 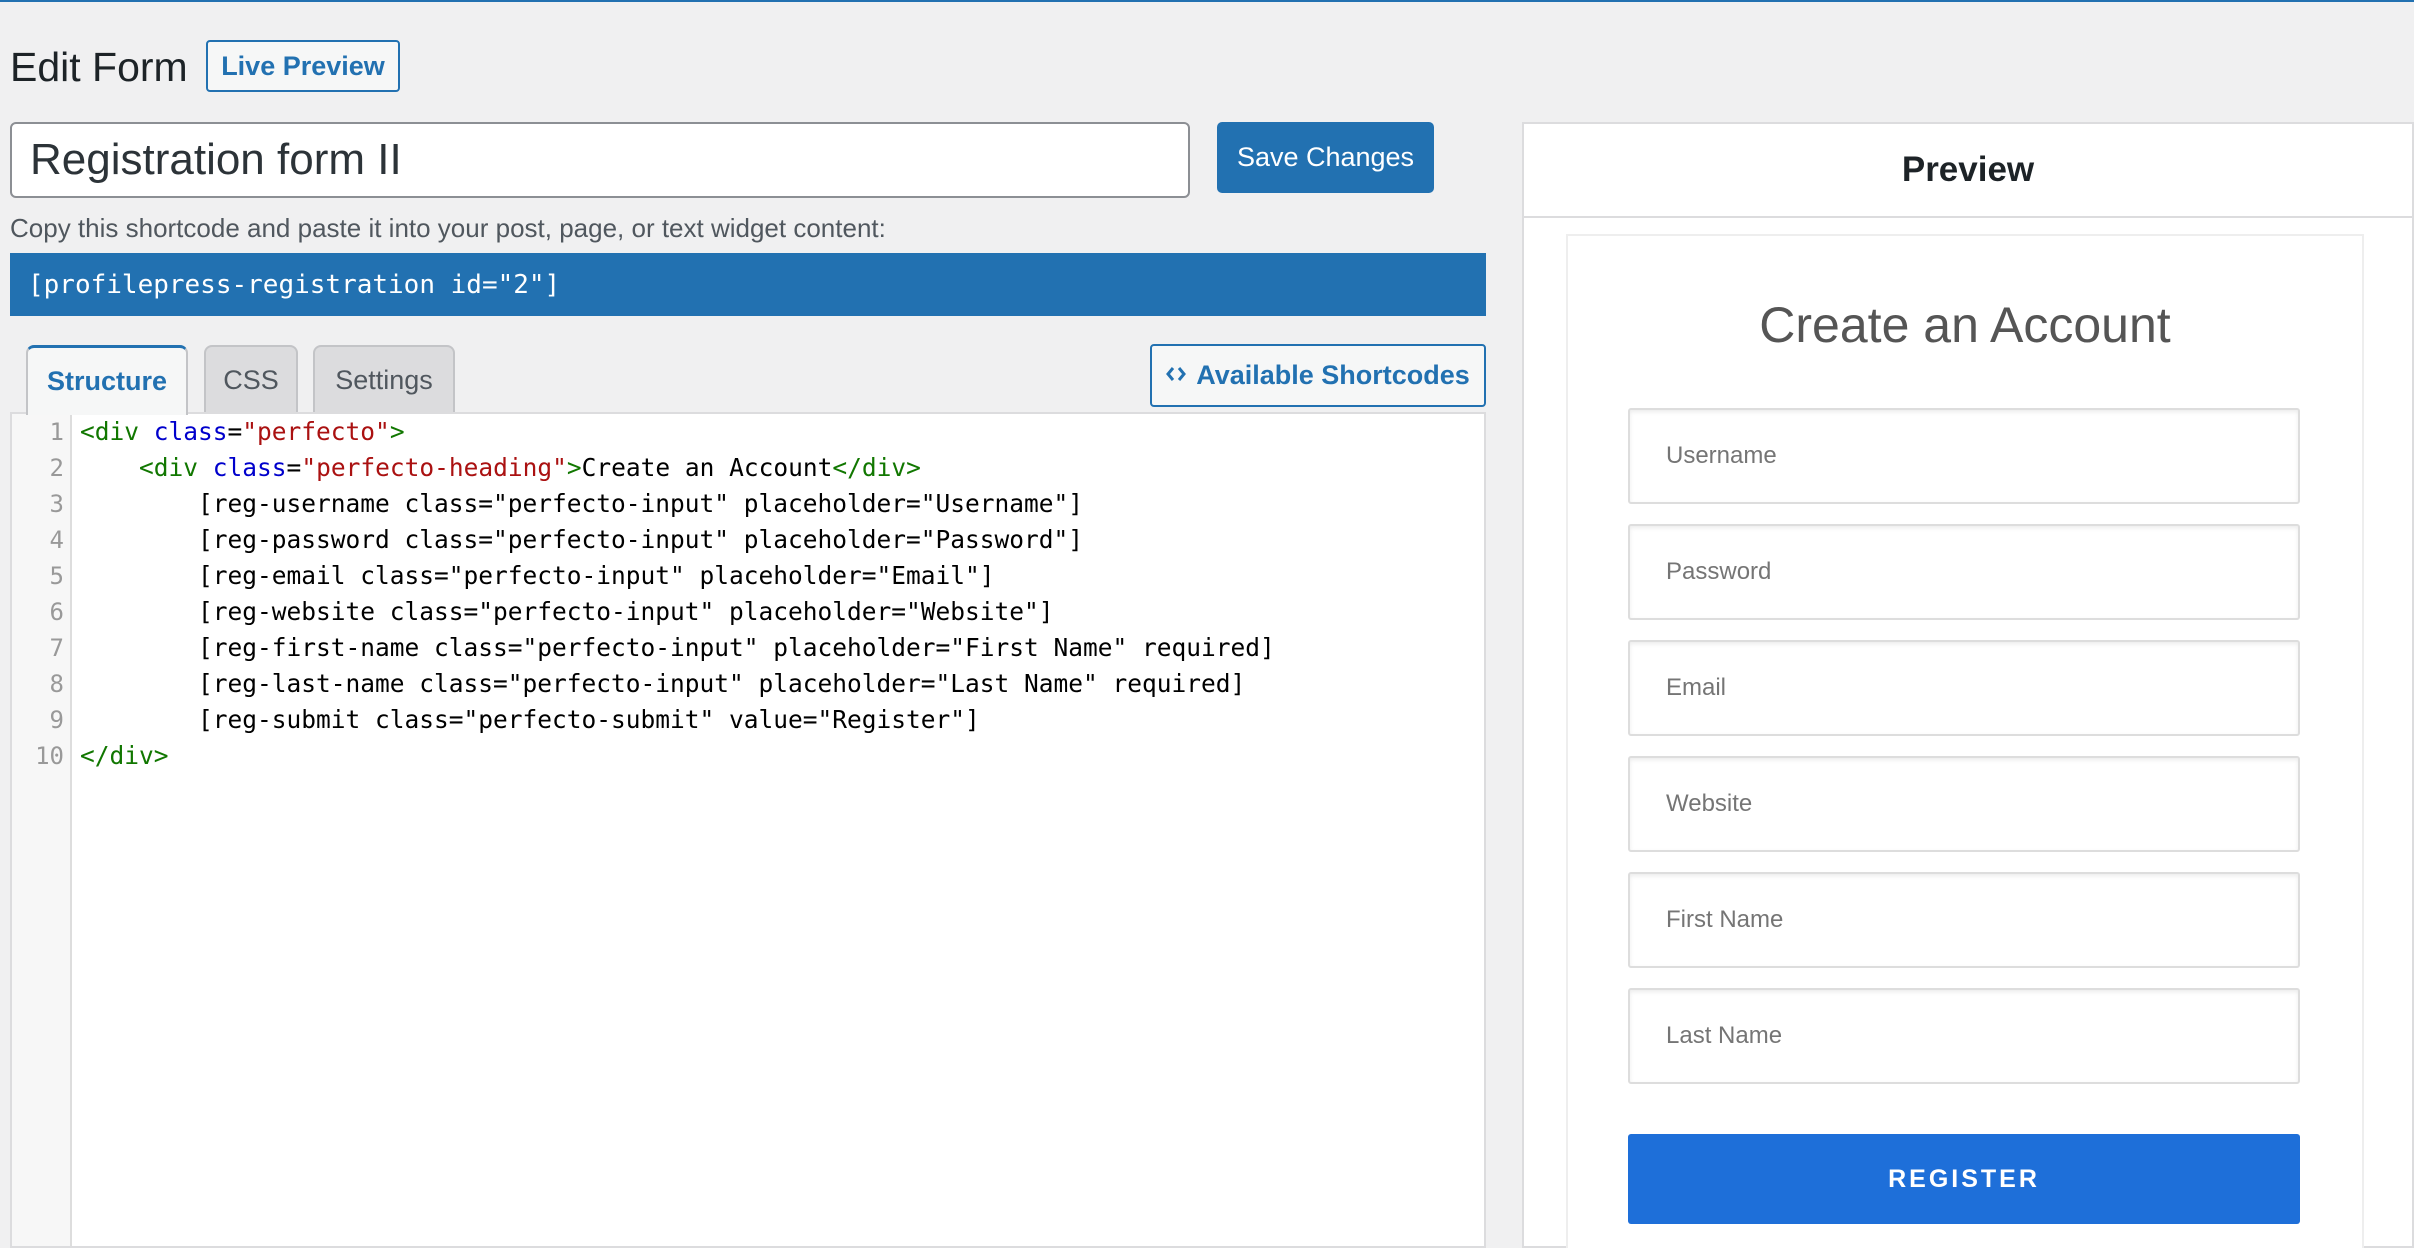 I want to click on form-title-input: Registration form II, so click(x=600, y=160).